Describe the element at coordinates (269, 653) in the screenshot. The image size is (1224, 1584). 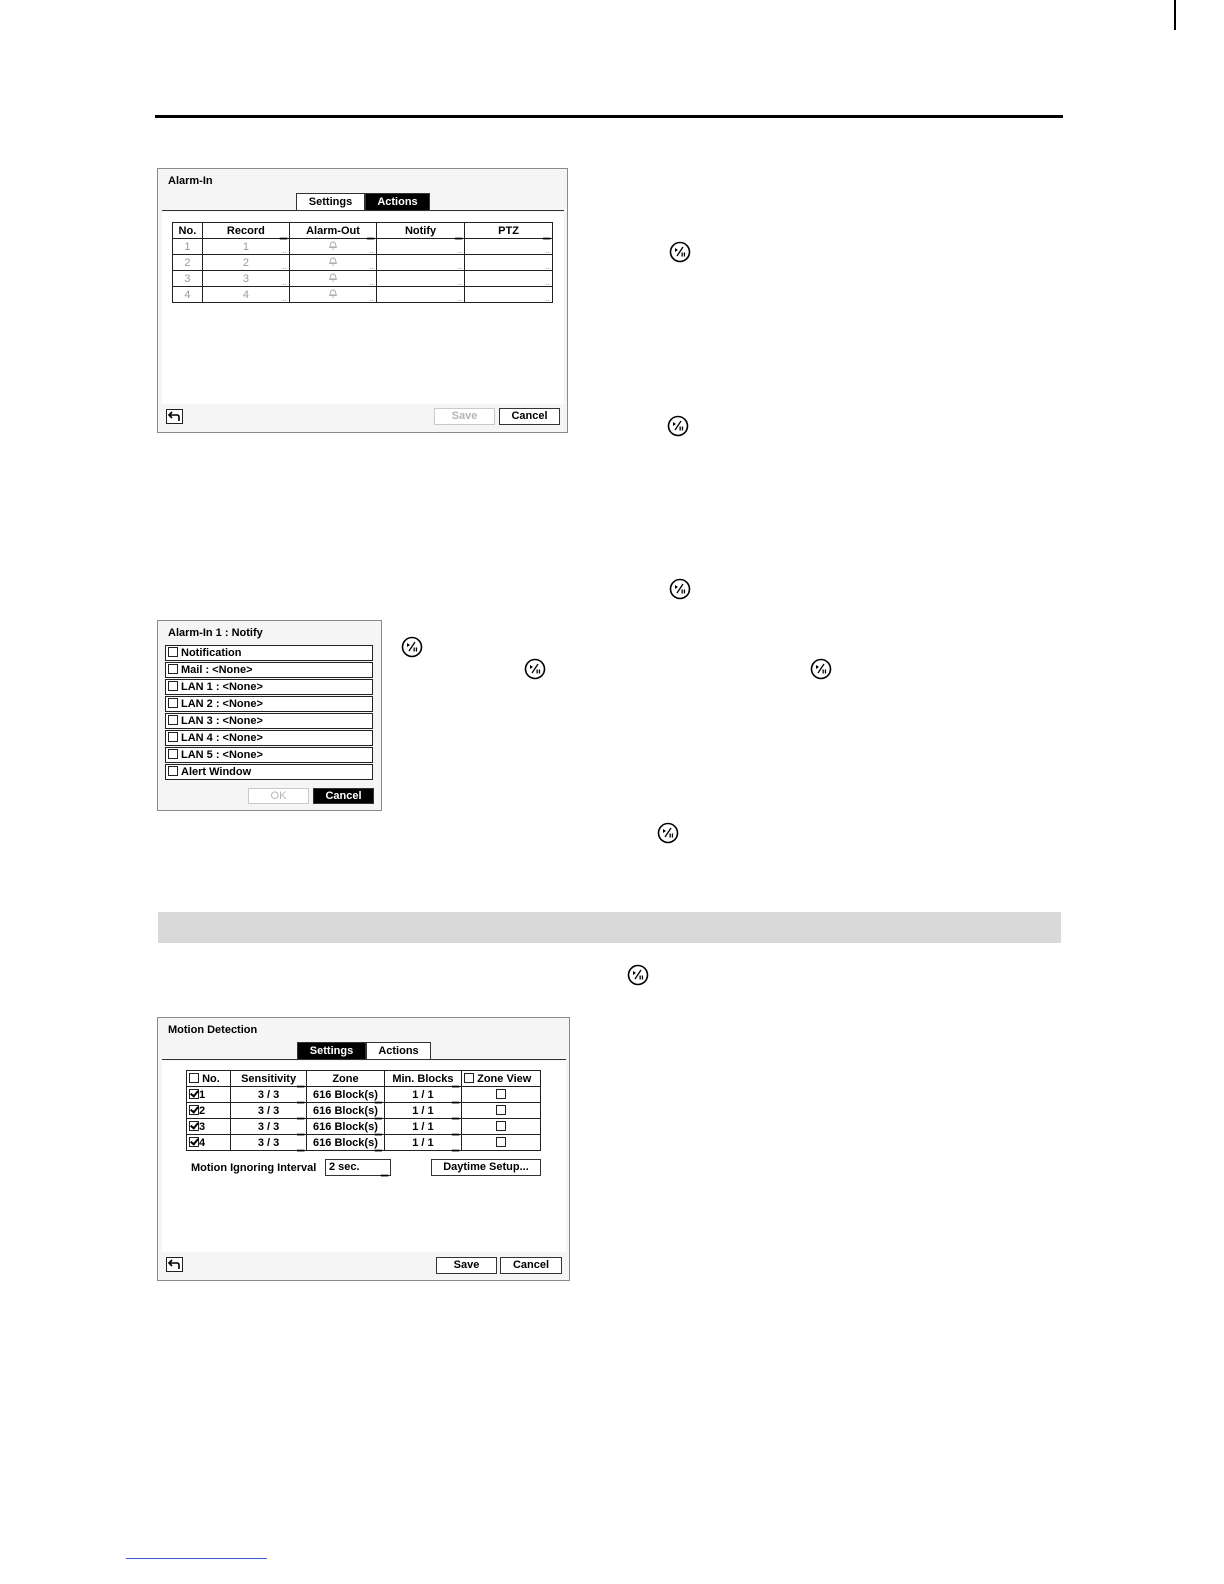
I see `notification-option: Notification` at that location.